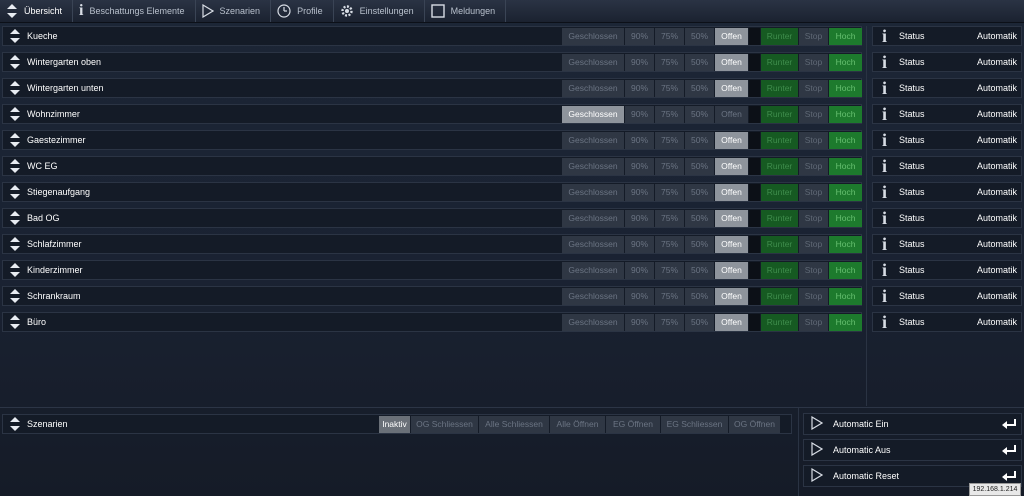 The height and width of the screenshot is (496, 1024). I want to click on automatic-button: Automatic Aus, so click(912, 450).